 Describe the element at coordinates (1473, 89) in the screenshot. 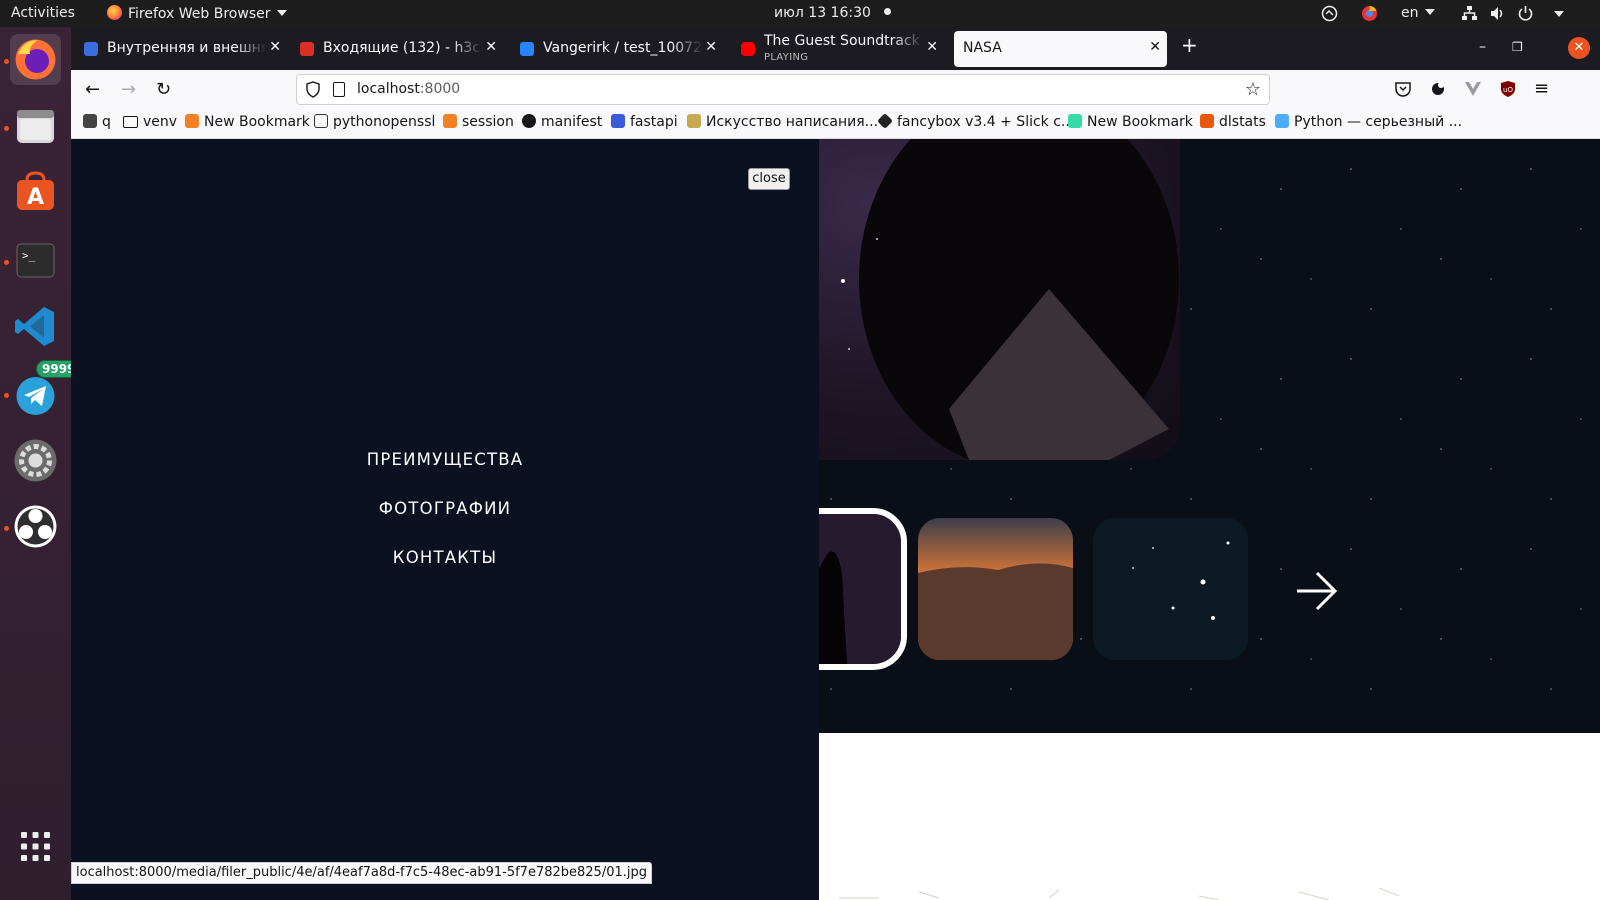

I see `vue-devtools-icon` at that location.